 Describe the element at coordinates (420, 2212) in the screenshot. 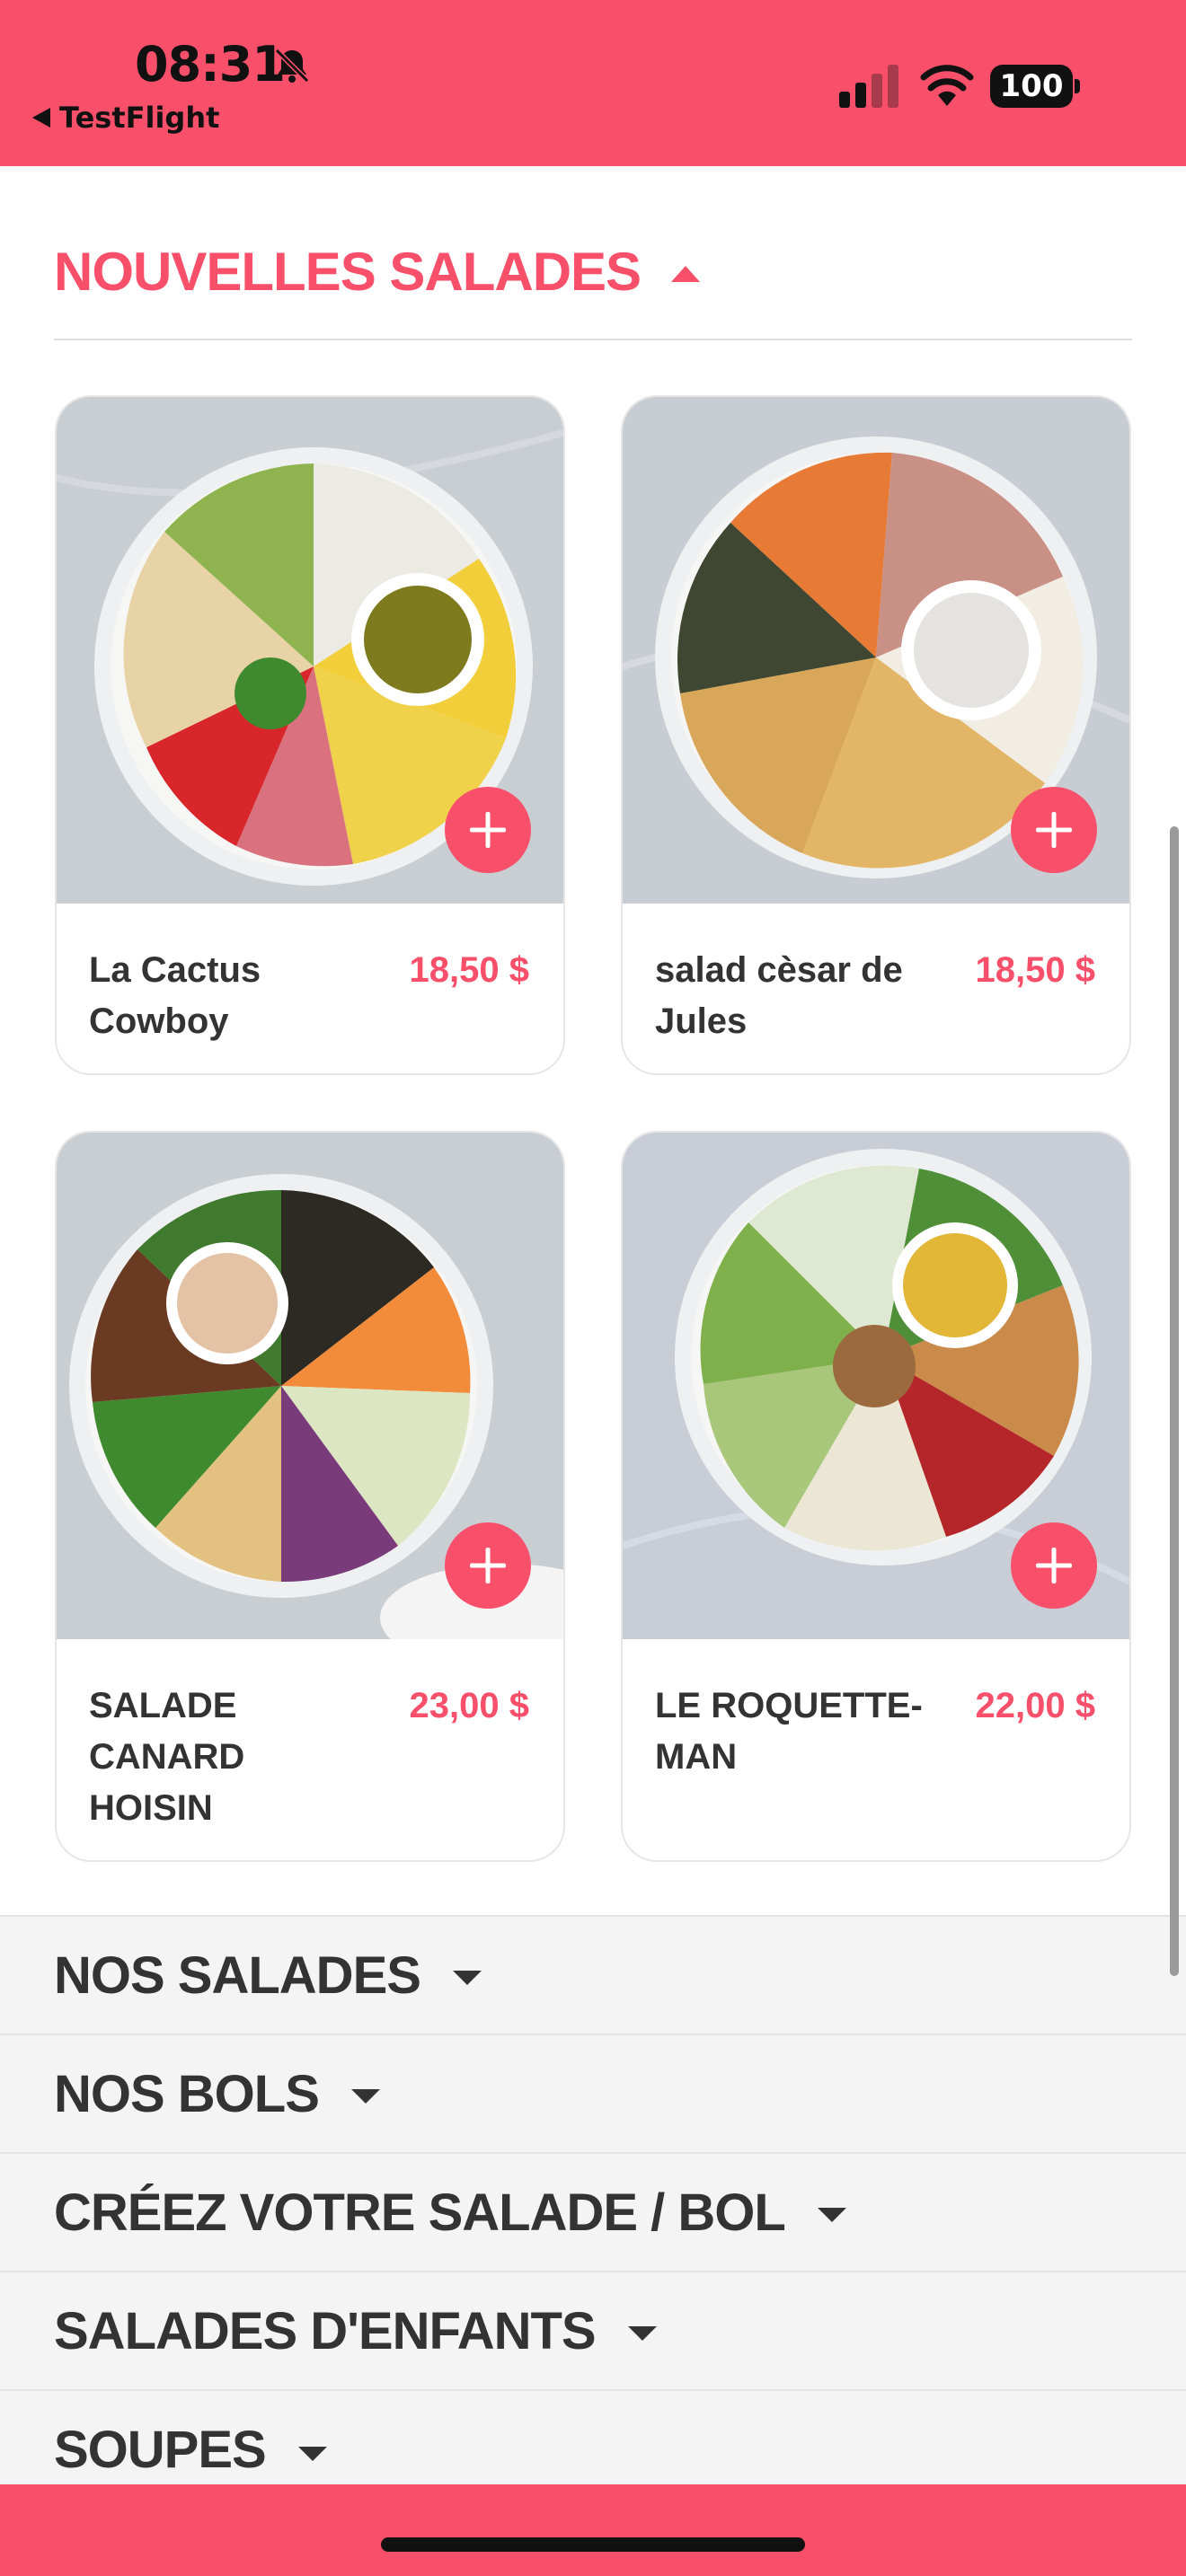

I see `category-label: CRÉEZ VOTRE SALADE / BOL` at that location.